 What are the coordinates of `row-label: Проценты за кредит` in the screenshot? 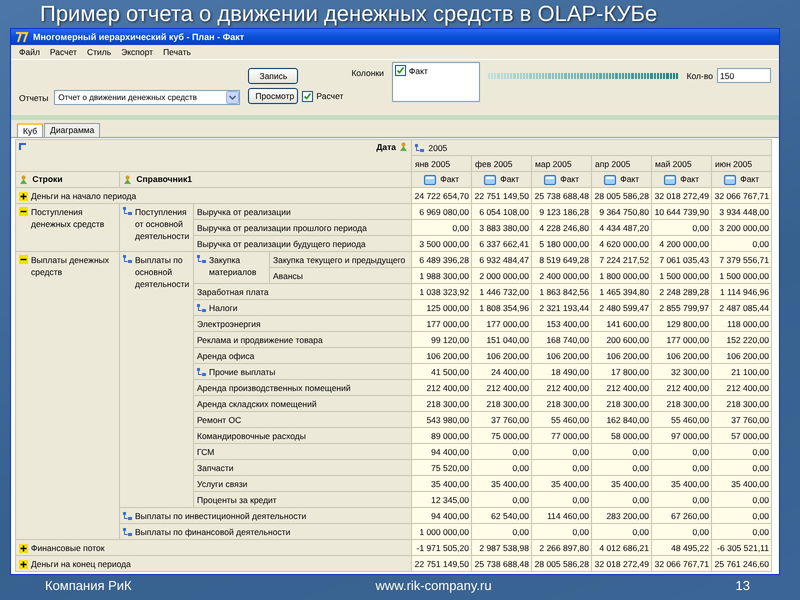 It's located at (237, 499).